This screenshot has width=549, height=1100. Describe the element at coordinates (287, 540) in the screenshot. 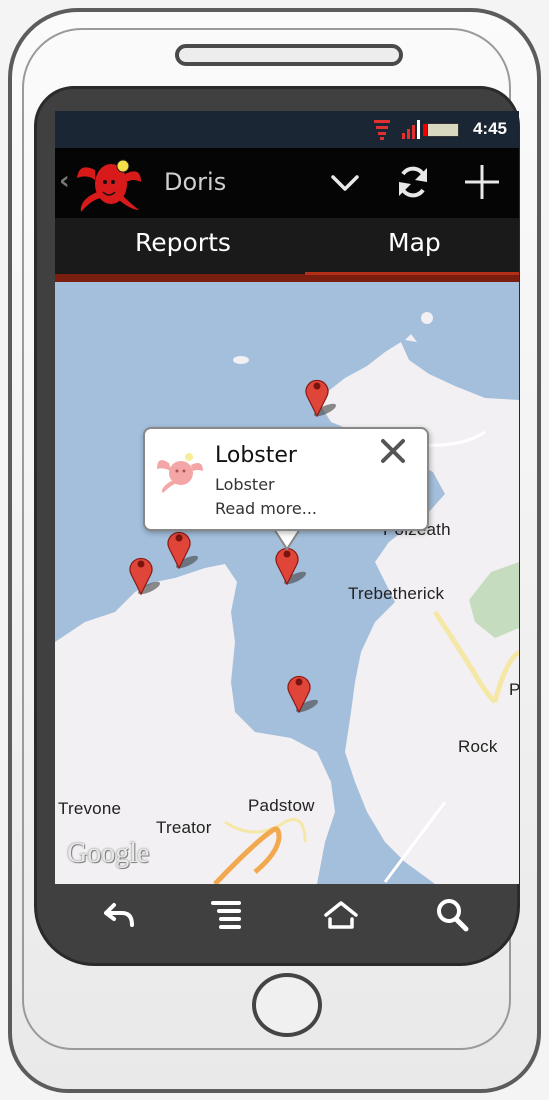

I see `info-window-pointer` at that location.